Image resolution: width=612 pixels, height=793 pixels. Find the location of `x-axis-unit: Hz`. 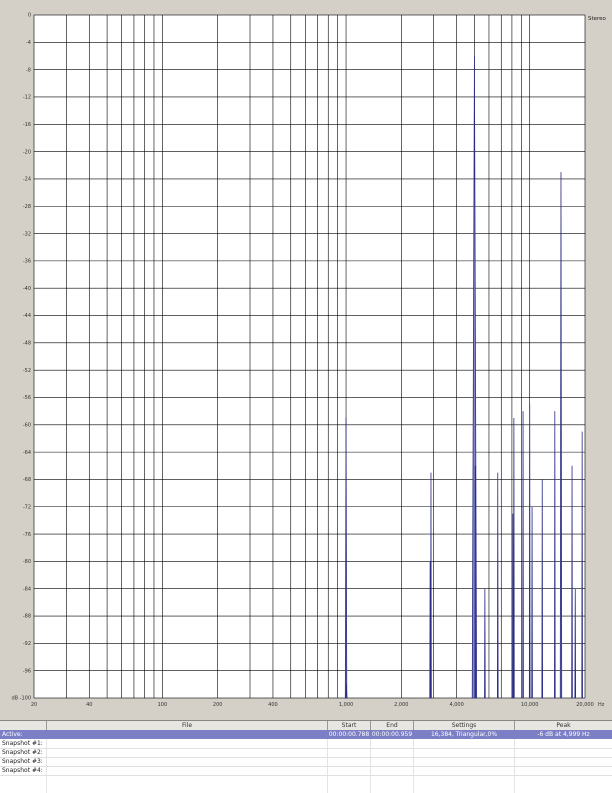

x-axis-unit: Hz is located at coordinates (601, 705).